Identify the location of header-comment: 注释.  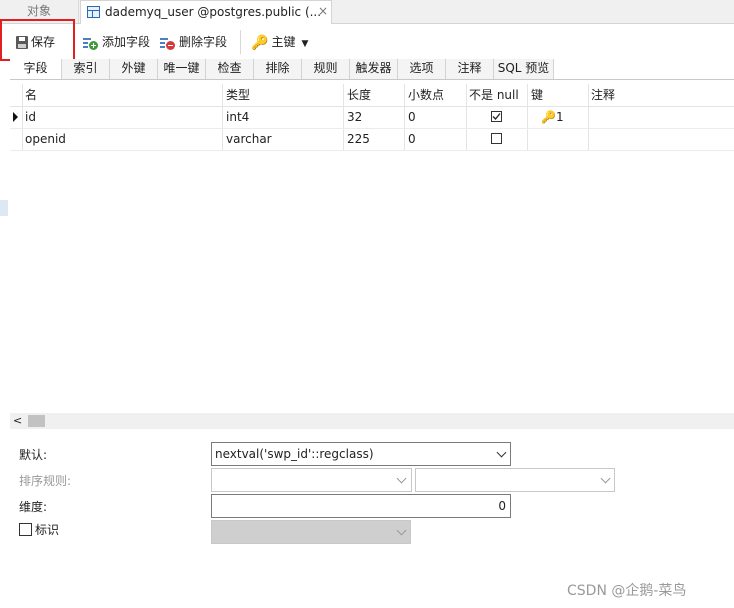
(603, 95).